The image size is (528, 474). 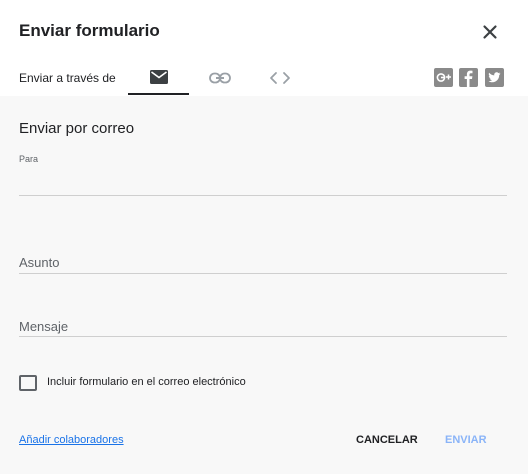 What do you see at coordinates (43, 326) in the screenshot?
I see `message-field: Mensaje` at bounding box center [43, 326].